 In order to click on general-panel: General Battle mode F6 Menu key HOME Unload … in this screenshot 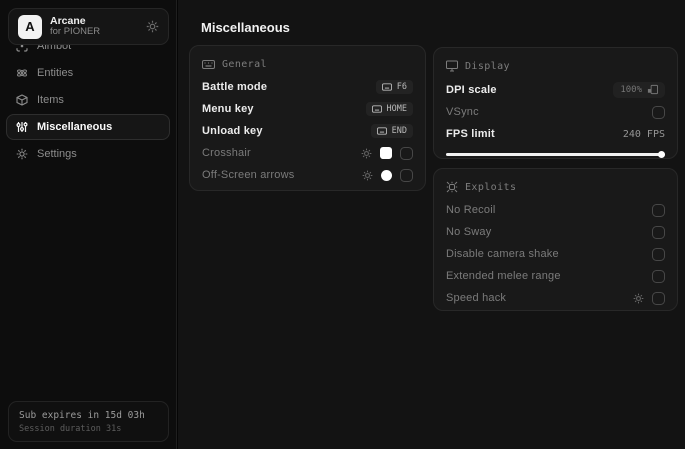, I will do `click(307, 118)`.